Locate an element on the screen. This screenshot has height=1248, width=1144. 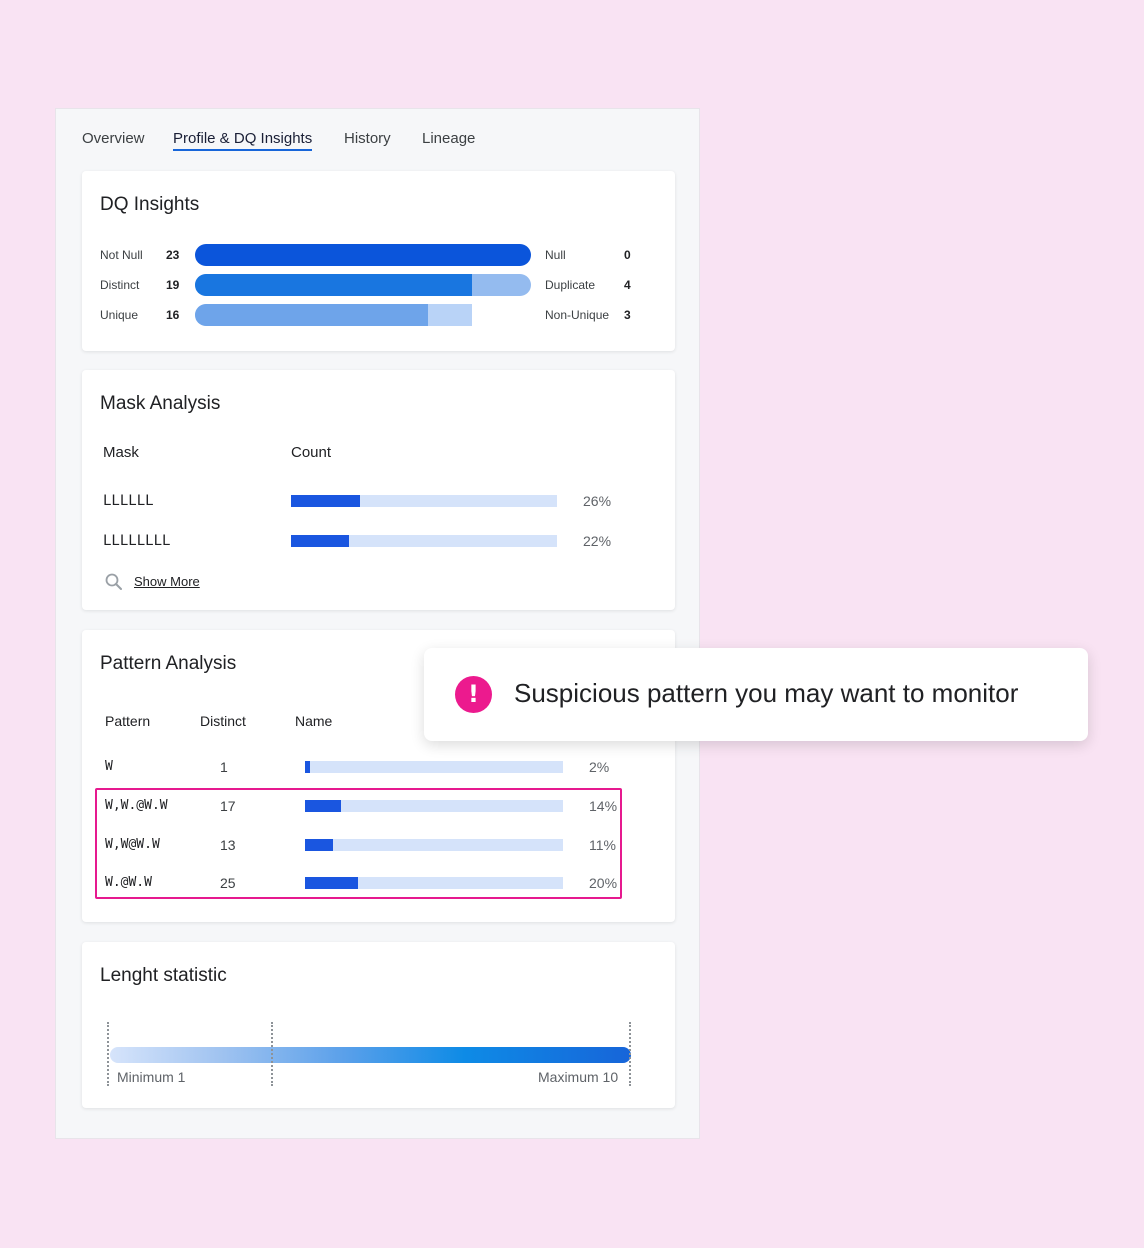
minimum-marker is located at coordinates (108, 1054).